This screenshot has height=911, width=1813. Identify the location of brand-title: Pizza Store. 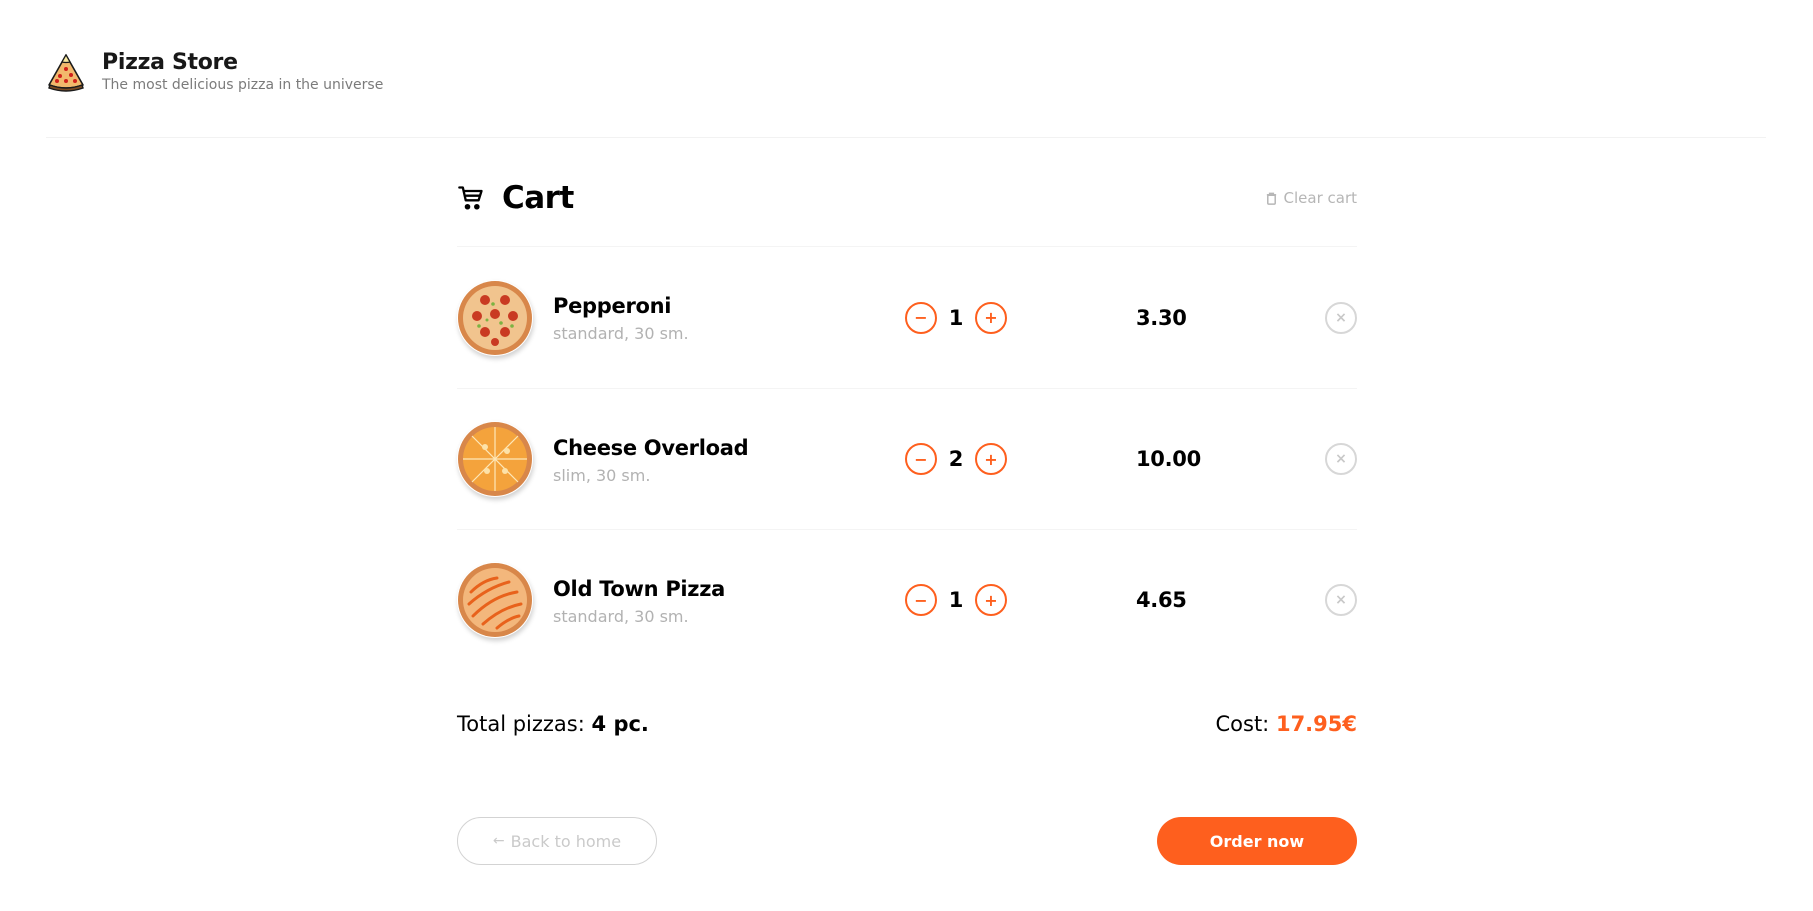
(170, 62).